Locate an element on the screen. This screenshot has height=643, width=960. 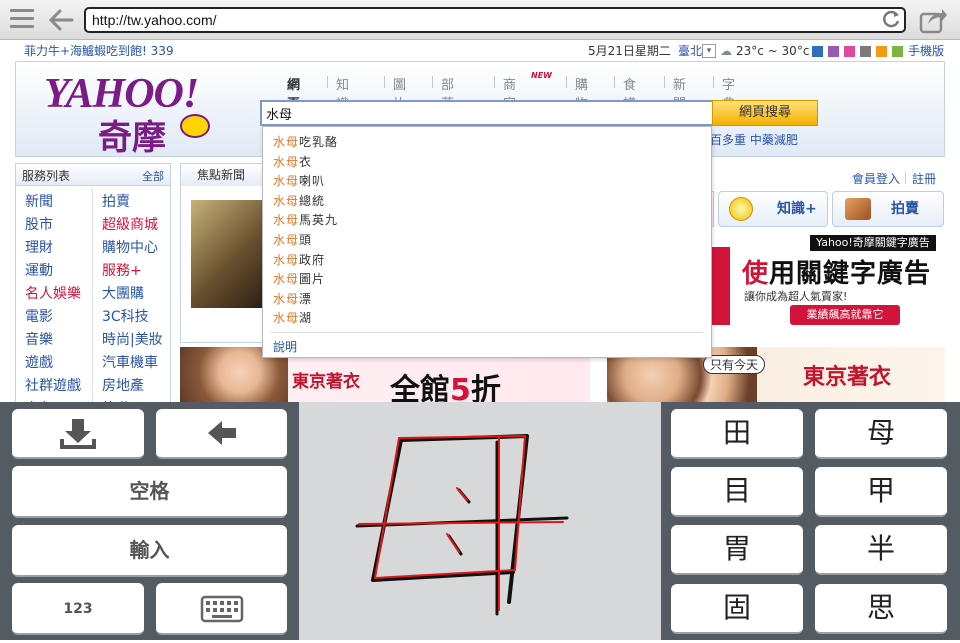
suggestion-item: 水母馬英九 is located at coordinates (305, 219).